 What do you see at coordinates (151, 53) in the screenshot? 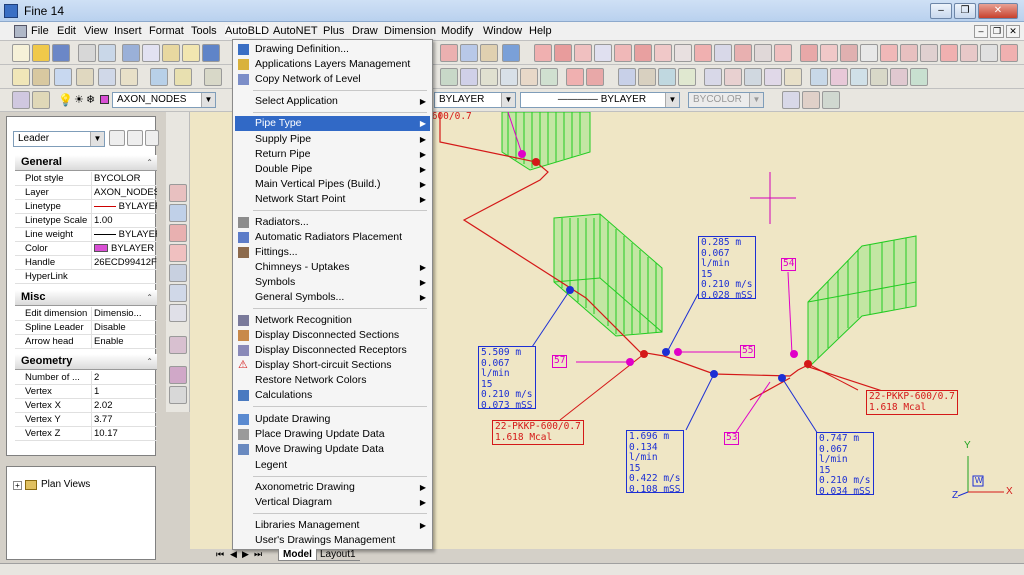
I see `copy-icon` at bounding box center [151, 53].